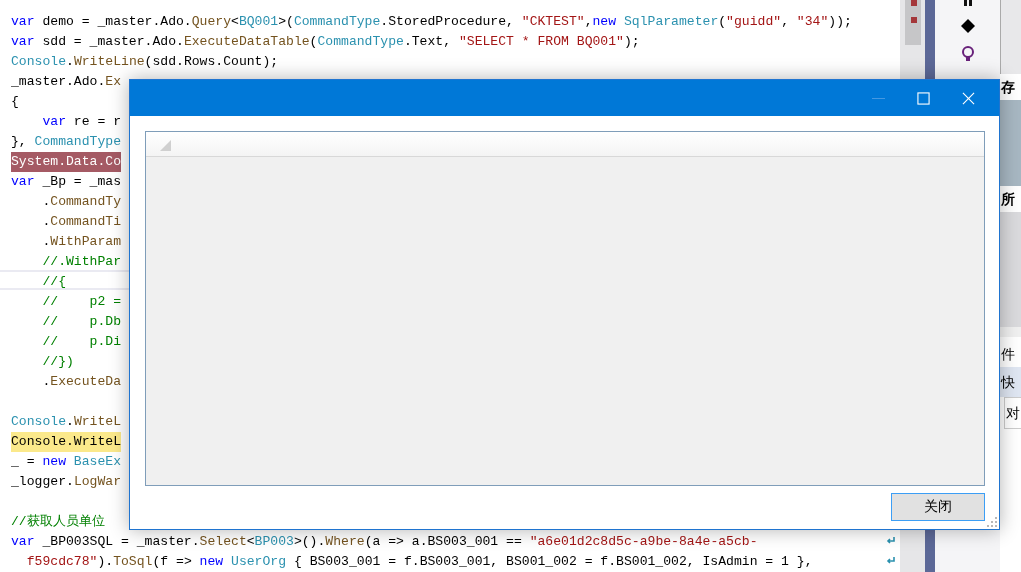 This screenshot has height=572, width=1021. What do you see at coordinates (81, 122) in the screenshot?
I see `code-line: var re = r` at bounding box center [81, 122].